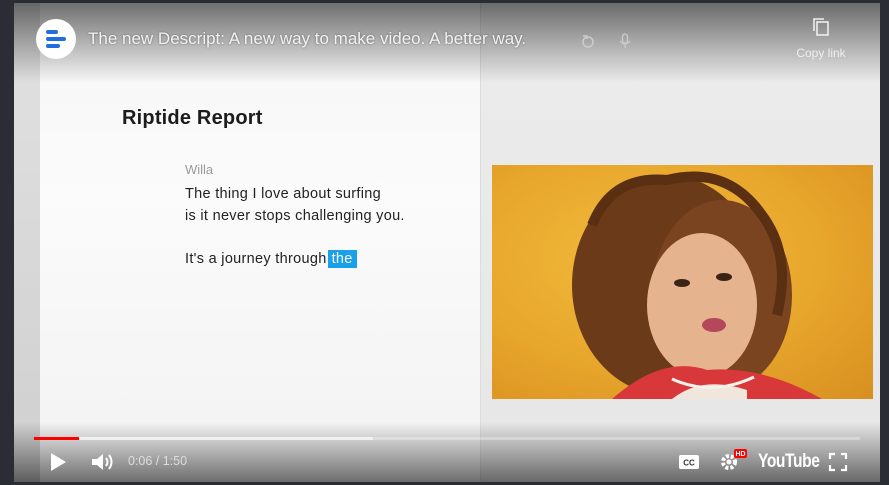 The image size is (889, 485). Describe the element at coordinates (103, 462) in the screenshot. I see `volume-icon` at that location.